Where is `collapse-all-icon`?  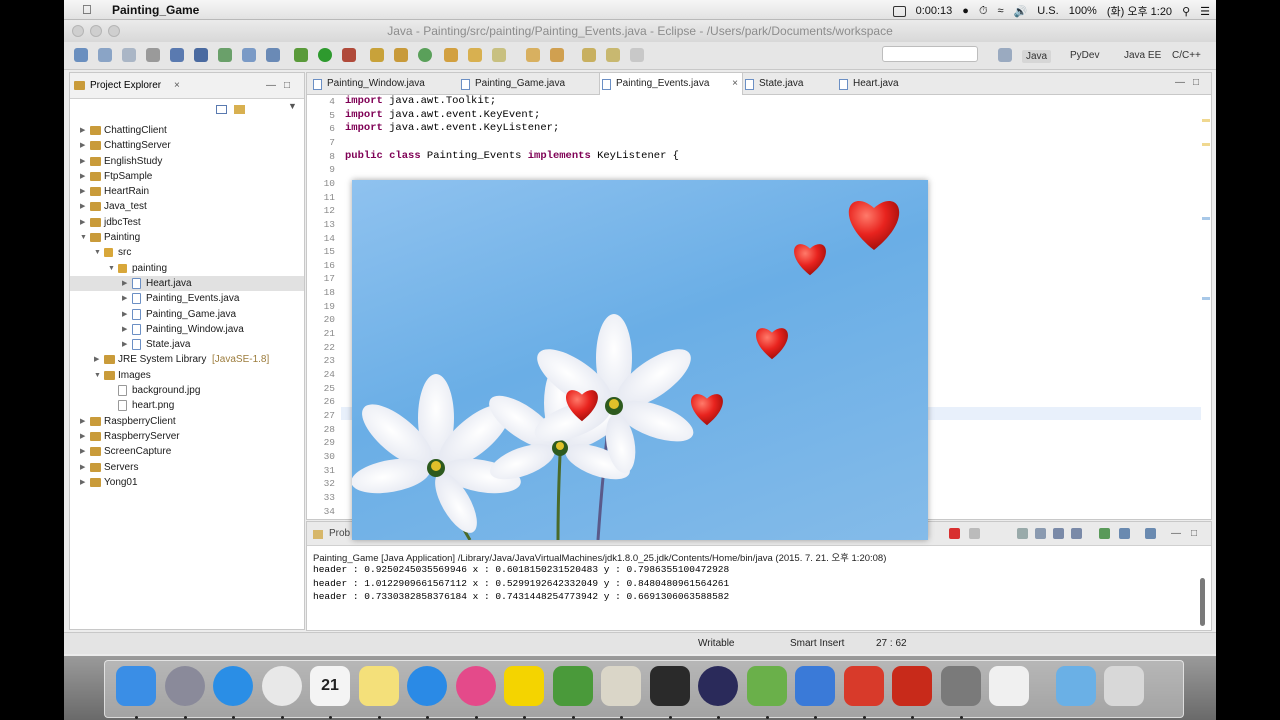 collapse-all-icon is located at coordinates (221, 109).